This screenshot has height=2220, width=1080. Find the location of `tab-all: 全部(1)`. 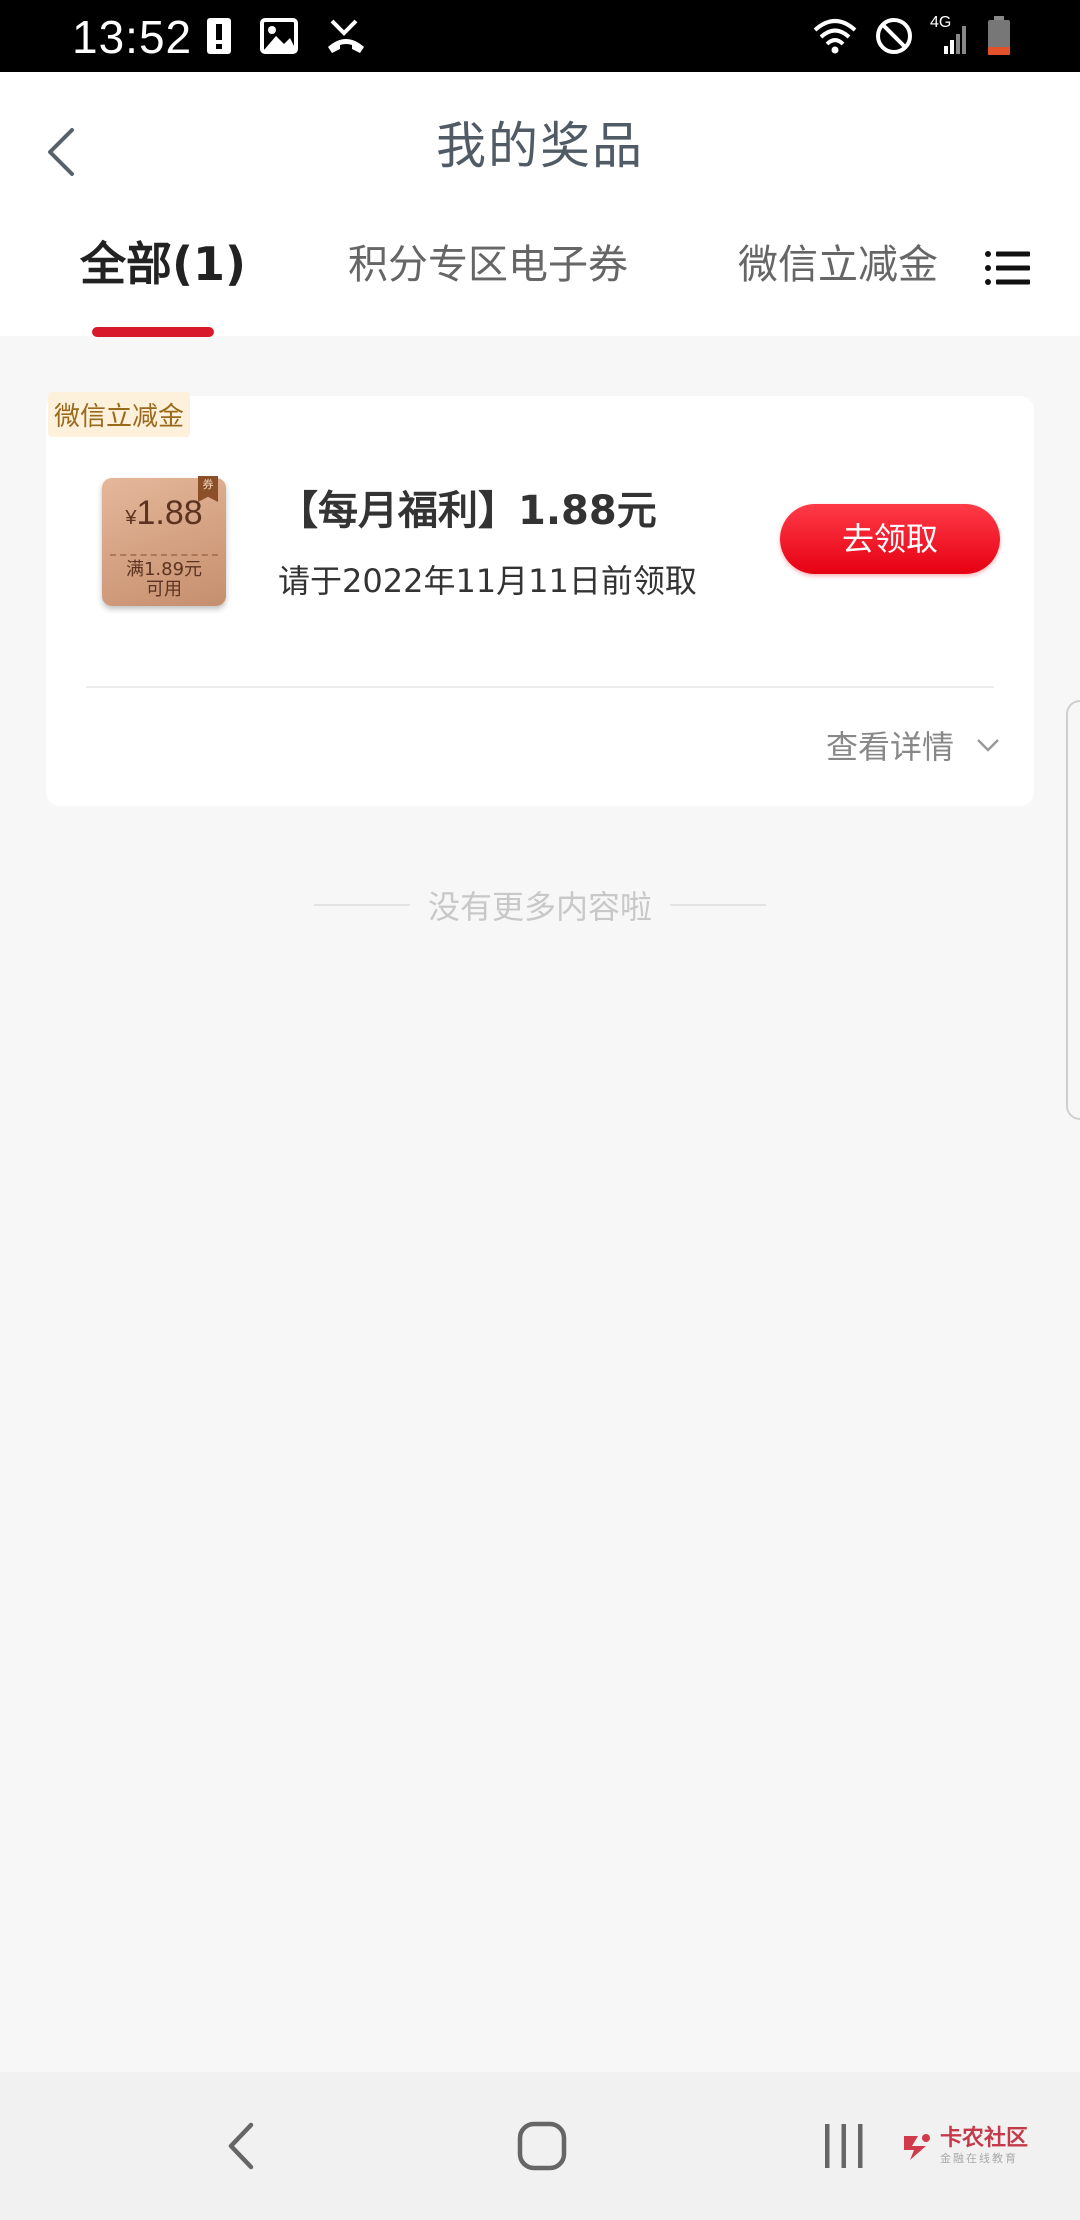

tab-all: 全部(1) is located at coordinates (163, 261).